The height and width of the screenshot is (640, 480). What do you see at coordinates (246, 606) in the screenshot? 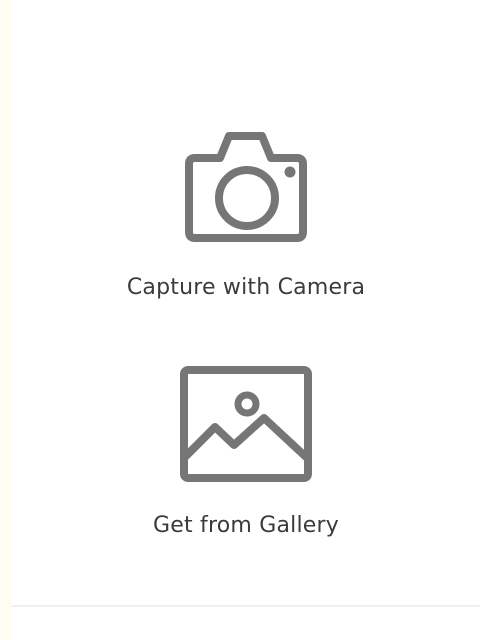
I see `bottom-divider` at bounding box center [246, 606].